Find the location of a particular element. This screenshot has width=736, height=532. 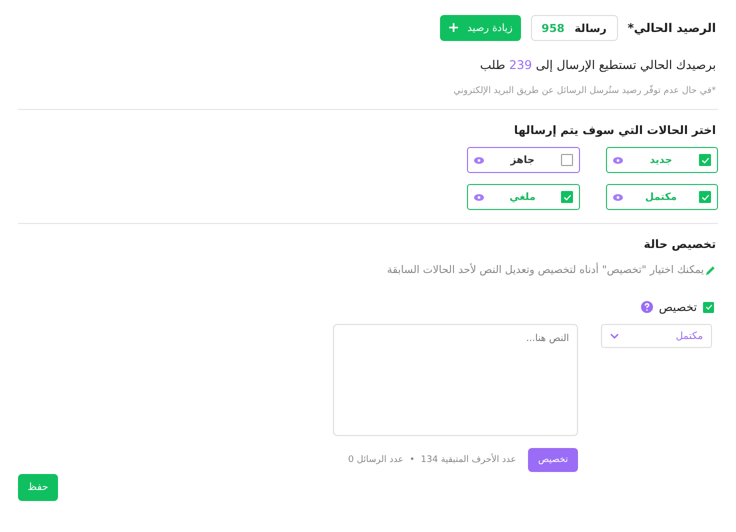

customize-checkbox is located at coordinates (708, 307).